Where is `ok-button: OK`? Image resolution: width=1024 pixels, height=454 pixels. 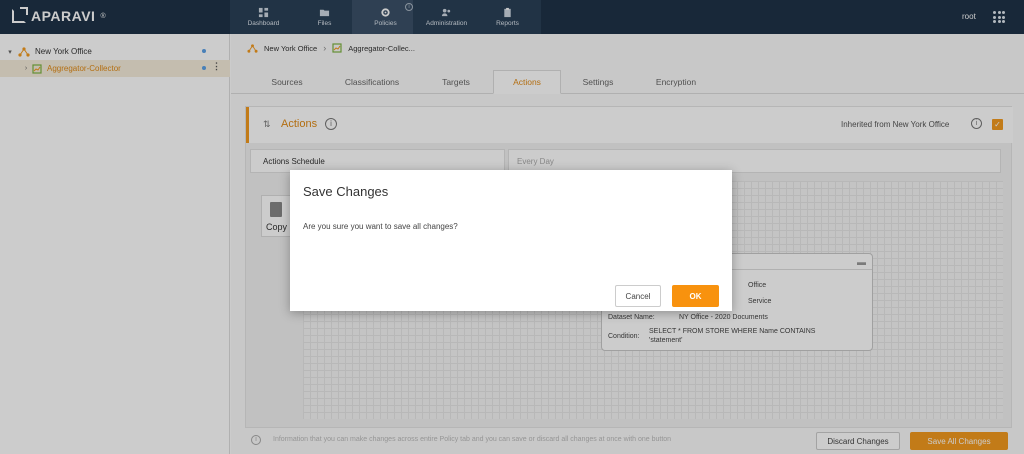
ok-button: OK is located at coordinates (695, 296).